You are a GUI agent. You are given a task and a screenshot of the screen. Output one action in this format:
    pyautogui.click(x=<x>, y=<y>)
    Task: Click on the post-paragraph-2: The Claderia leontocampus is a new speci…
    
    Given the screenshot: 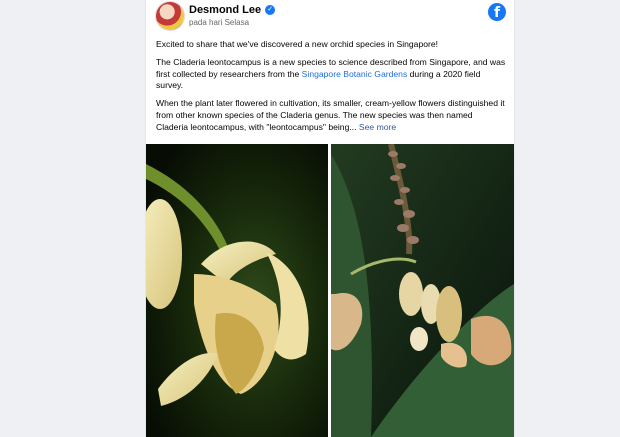 What is the action you would take?
    pyautogui.click(x=331, y=74)
    